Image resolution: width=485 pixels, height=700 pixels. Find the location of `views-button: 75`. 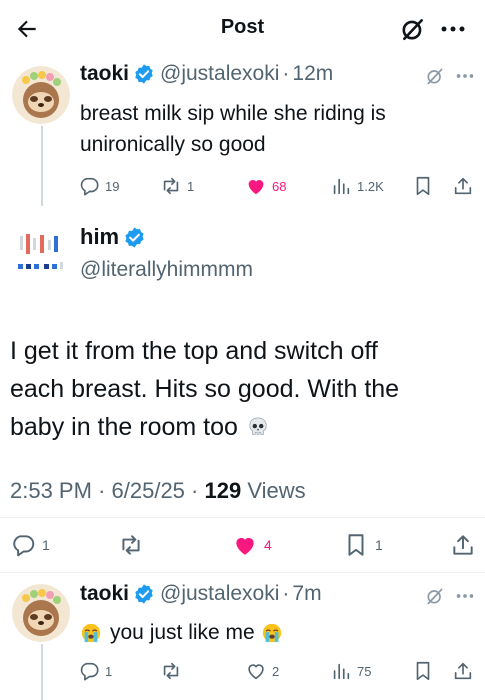

views-button: 75 is located at coordinates (350, 671).